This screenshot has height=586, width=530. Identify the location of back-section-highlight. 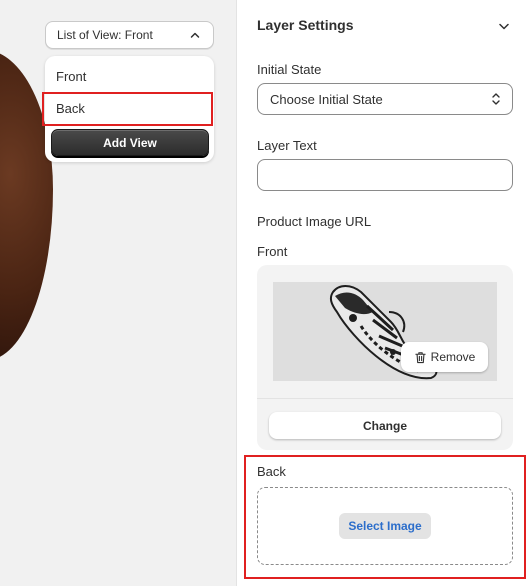
(385, 517).